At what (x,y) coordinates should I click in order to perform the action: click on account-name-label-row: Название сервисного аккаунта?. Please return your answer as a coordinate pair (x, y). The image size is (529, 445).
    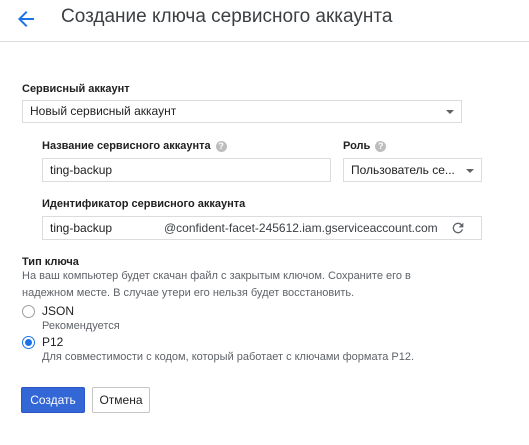
    Looking at the image, I should click on (134, 146).